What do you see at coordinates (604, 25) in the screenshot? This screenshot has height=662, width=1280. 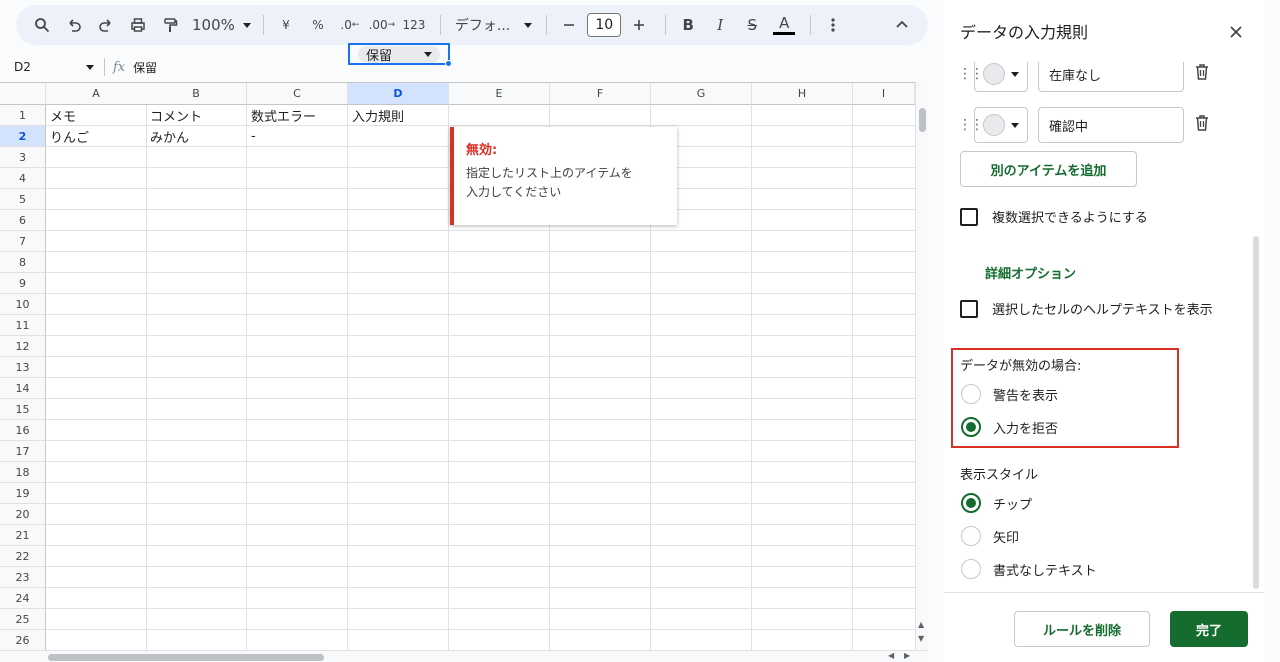 I see `font-size-input: 10` at bounding box center [604, 25].